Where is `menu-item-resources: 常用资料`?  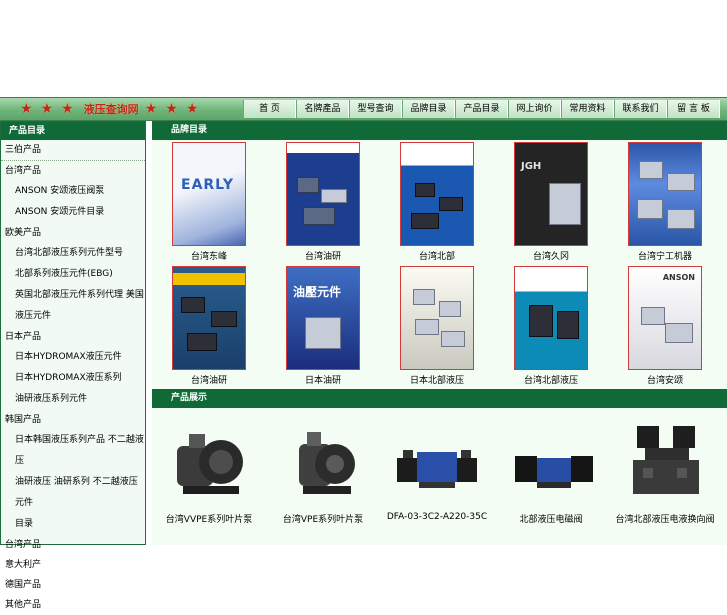 menu-item-resources: 常用资料 is located at coordinates (587, 109).